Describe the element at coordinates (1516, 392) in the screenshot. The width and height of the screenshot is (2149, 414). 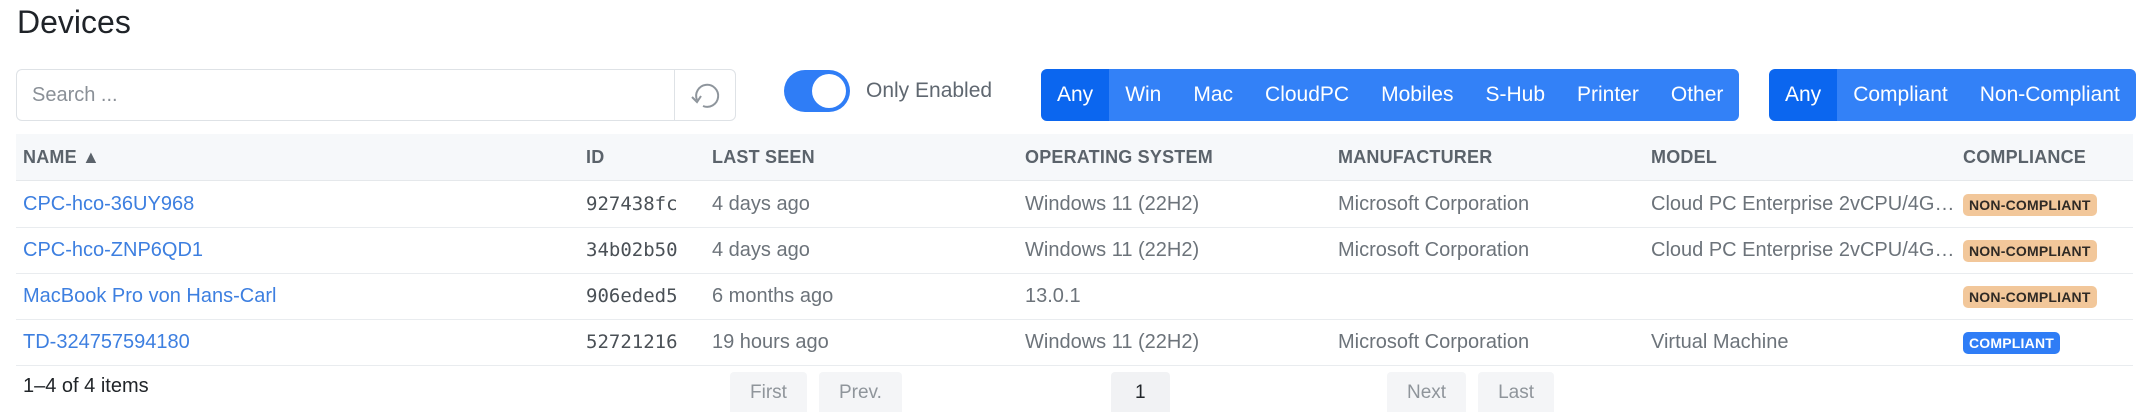
I see `pager-last-button: Last` at that location.